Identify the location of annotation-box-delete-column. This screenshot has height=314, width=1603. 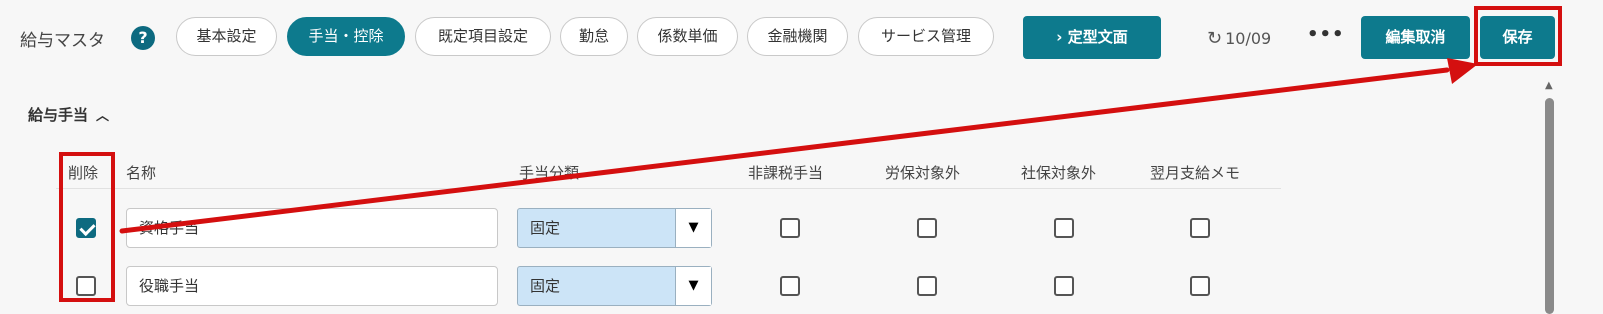
(87, 227).